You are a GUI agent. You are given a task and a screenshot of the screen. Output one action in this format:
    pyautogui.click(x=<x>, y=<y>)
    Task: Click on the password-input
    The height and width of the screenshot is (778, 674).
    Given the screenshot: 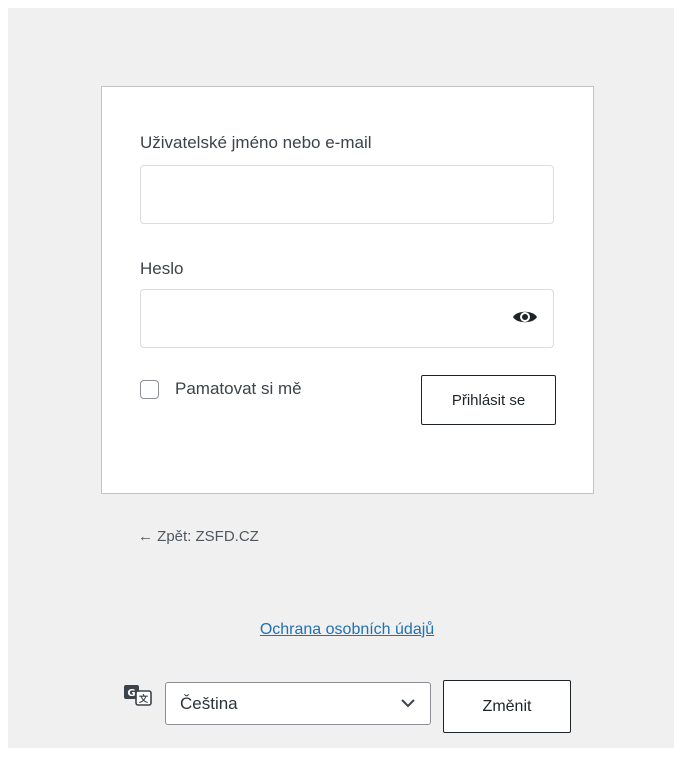 What is the action you would take?
    pyautogui.click(x=347, y=318)
    